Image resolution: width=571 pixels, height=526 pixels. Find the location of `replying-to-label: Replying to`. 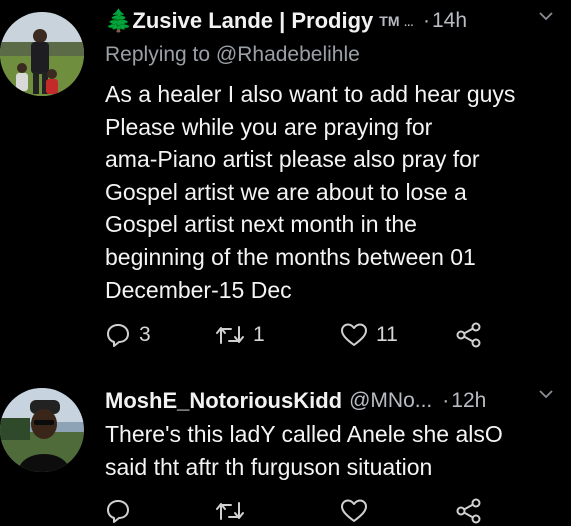

replying-to-label: Replying to is located at coordinates (158, 54).